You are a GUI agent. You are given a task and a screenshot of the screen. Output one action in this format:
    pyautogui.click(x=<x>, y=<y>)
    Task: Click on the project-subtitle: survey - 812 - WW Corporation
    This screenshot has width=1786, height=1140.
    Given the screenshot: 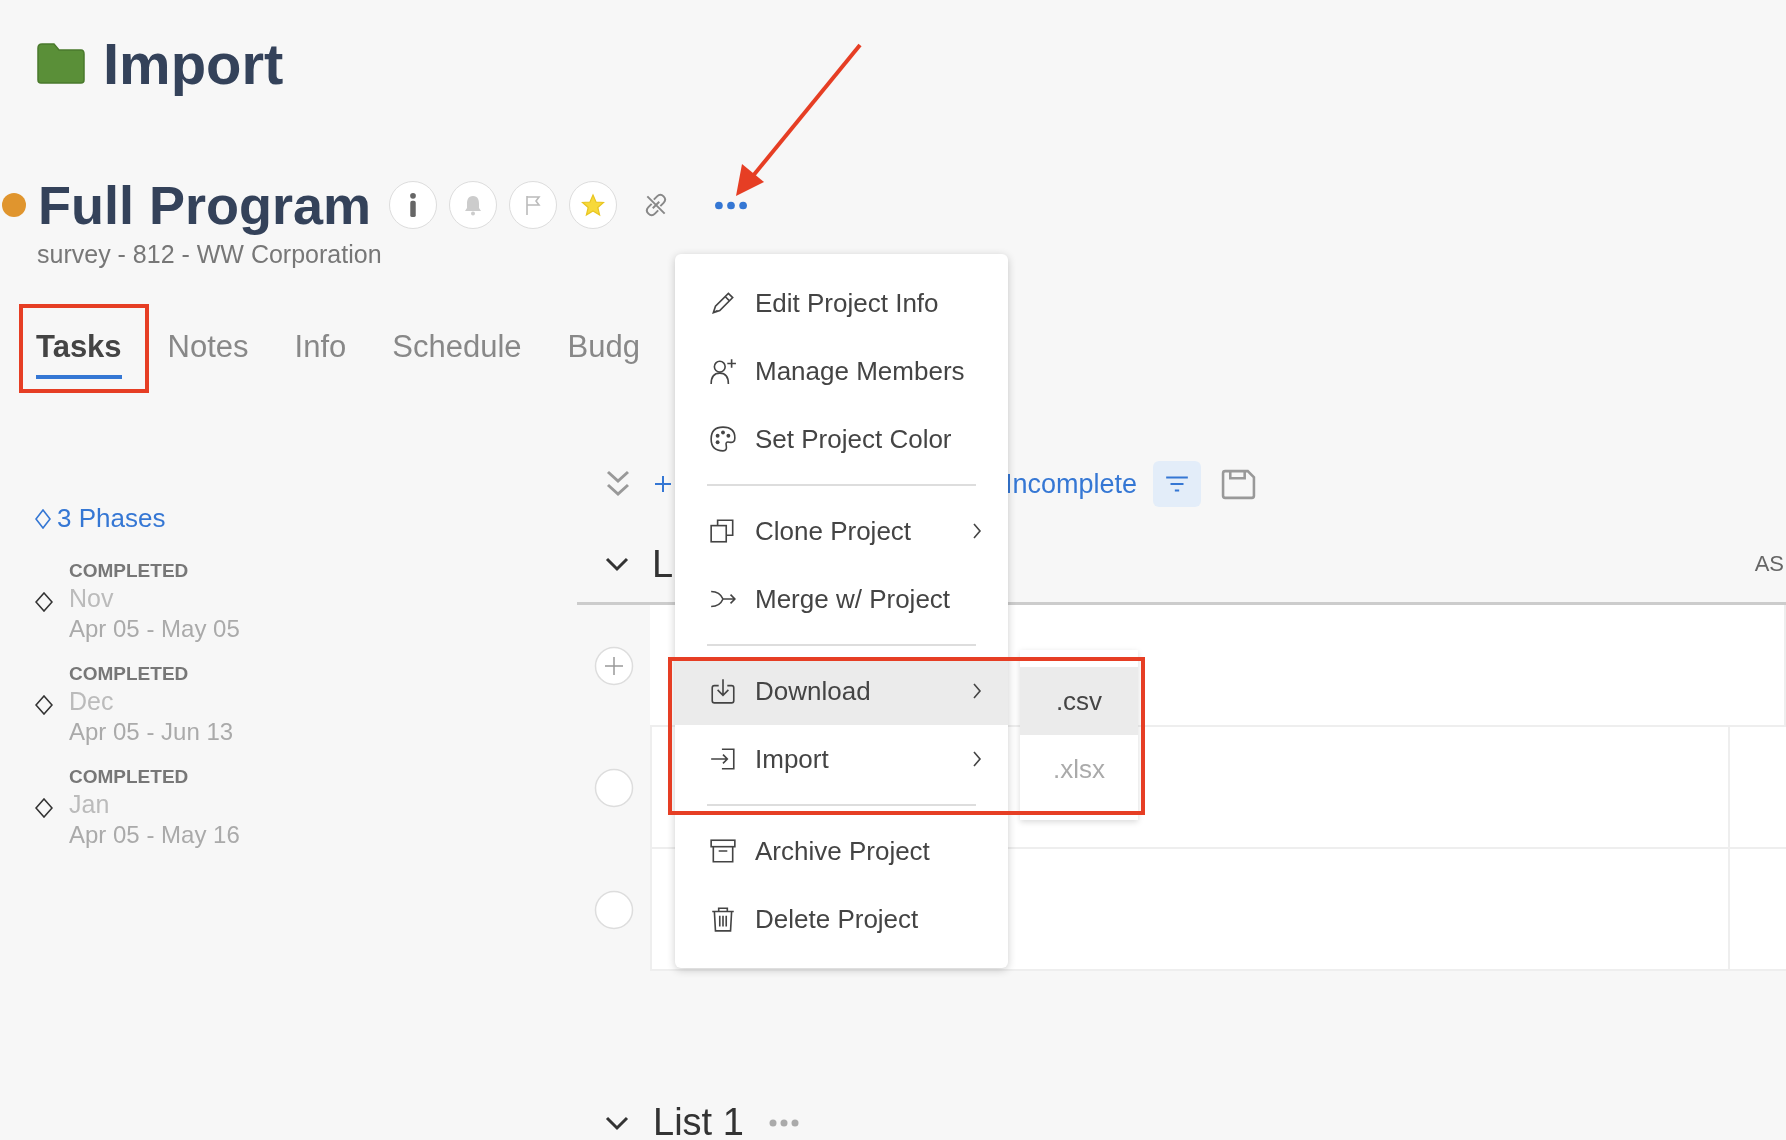 What is the action you would take?
    pyautogui.click(x=209, y=254)
    